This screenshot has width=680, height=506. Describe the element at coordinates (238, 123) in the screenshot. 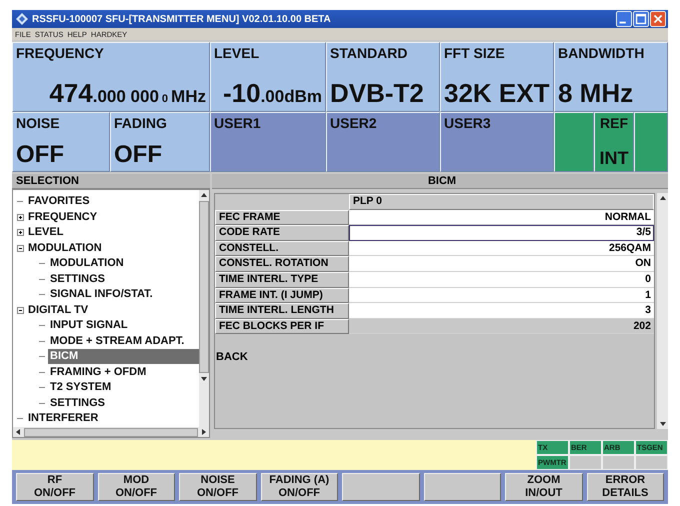

I see `tile-label: USER1` at that location.